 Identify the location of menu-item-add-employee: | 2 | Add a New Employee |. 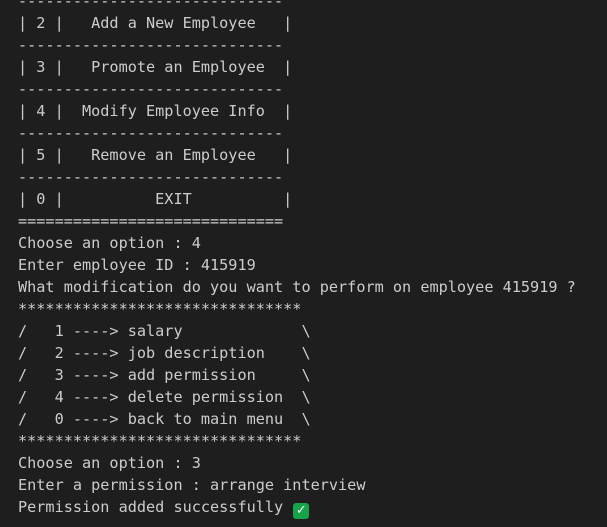
(155, 23).